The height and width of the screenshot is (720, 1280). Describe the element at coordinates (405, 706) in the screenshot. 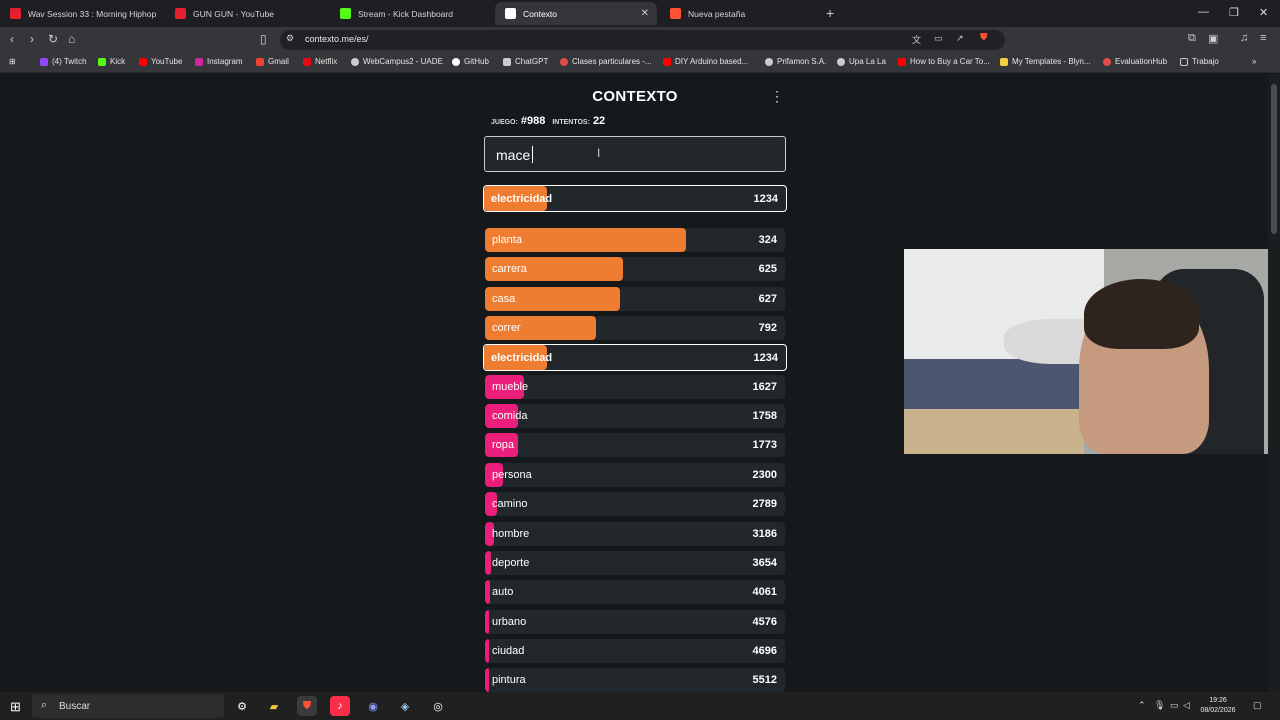

I see `steam-icon: ◈` at that location.